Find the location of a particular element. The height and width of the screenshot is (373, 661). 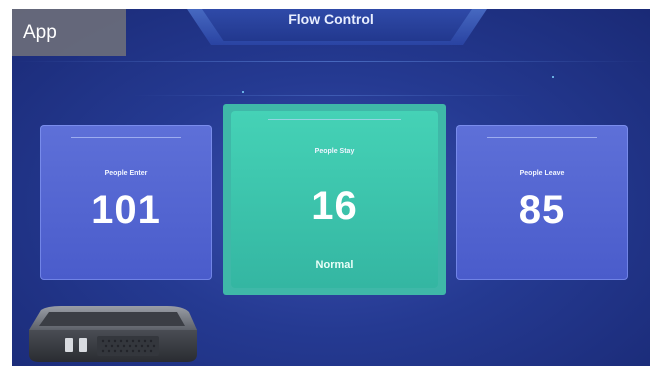

people-leave-value: 85 is located at coordinates (542, 210).